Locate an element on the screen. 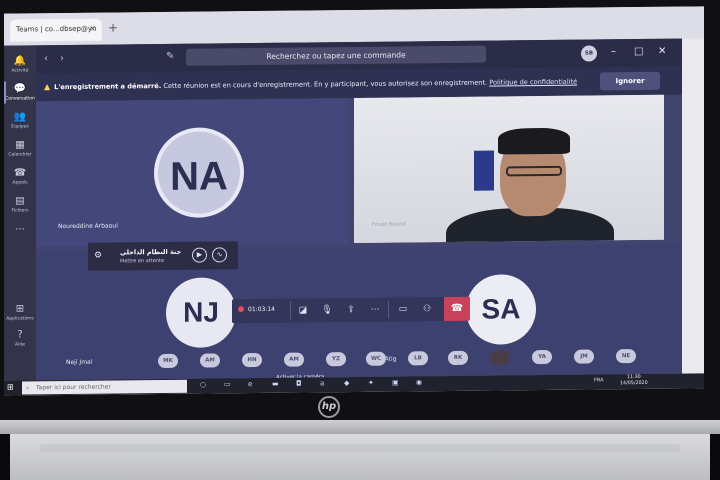 The height and width of the screenshot is (480, 720). participant-avatar: NA is located at coordinates (199, 173).